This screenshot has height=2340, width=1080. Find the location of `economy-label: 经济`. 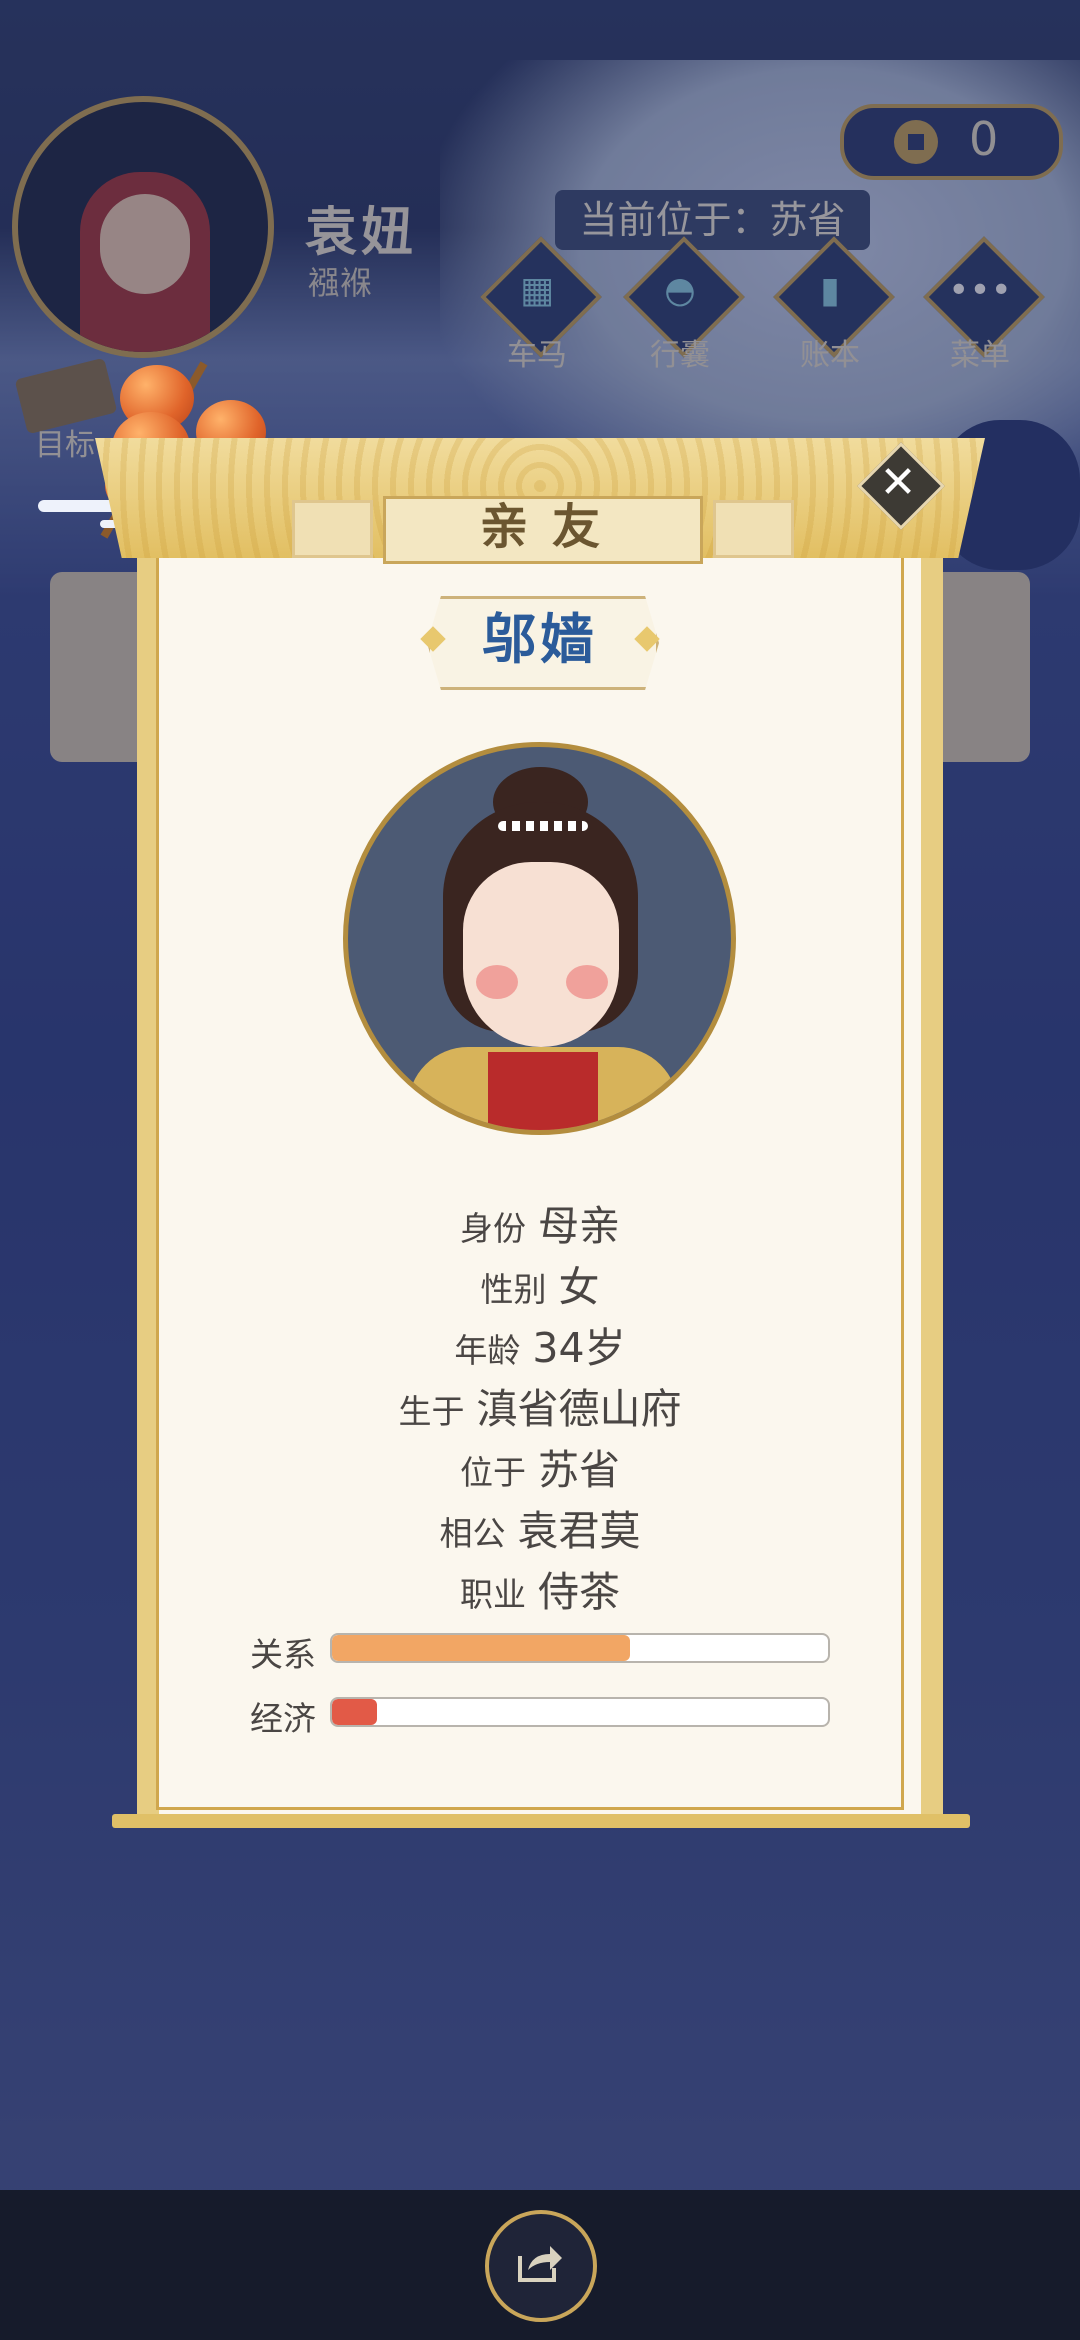

economy-label: 经济 is located at coordinates (283, 1718).